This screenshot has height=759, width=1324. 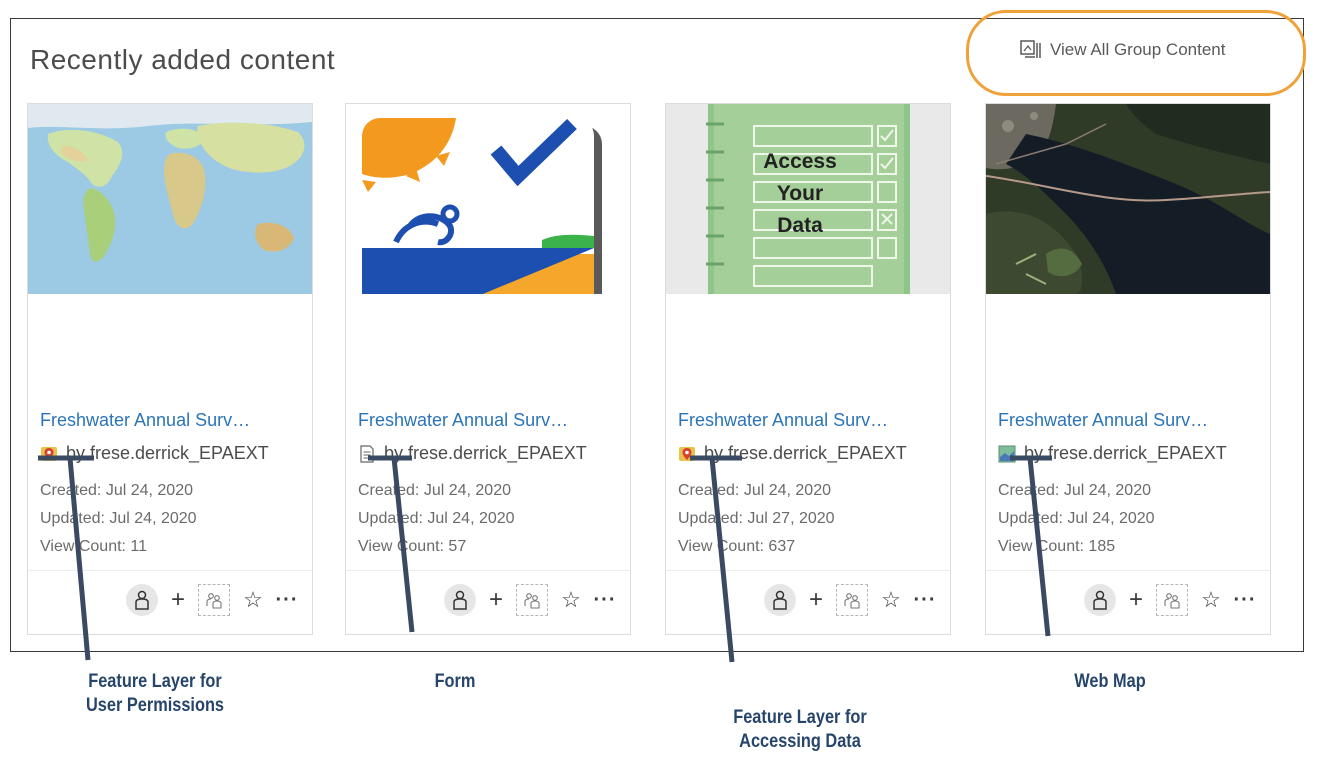 I want to click on callout-web-map: Web Map, so click(x=1109, y=682).